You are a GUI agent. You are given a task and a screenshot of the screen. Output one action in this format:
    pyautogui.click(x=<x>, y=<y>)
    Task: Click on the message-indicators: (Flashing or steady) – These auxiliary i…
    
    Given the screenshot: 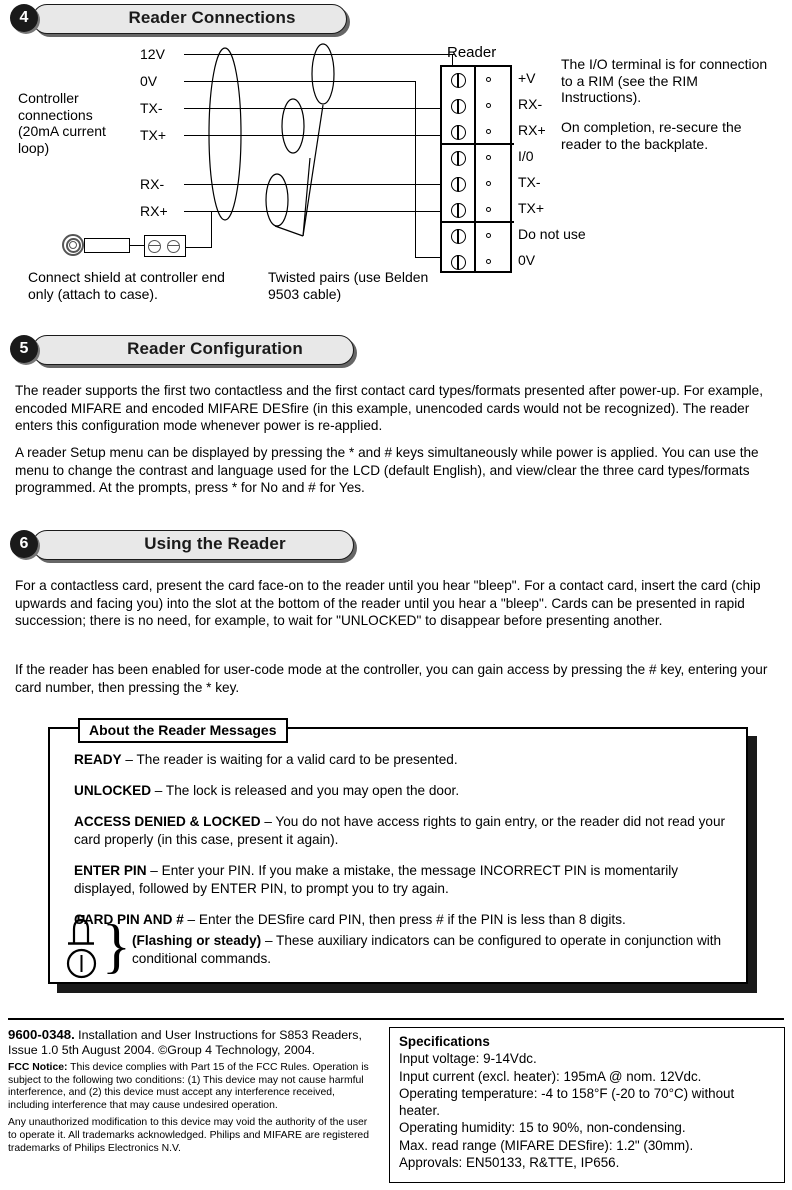 What is the action you would take?
    pyautogui.click(x=429, y=949)
    